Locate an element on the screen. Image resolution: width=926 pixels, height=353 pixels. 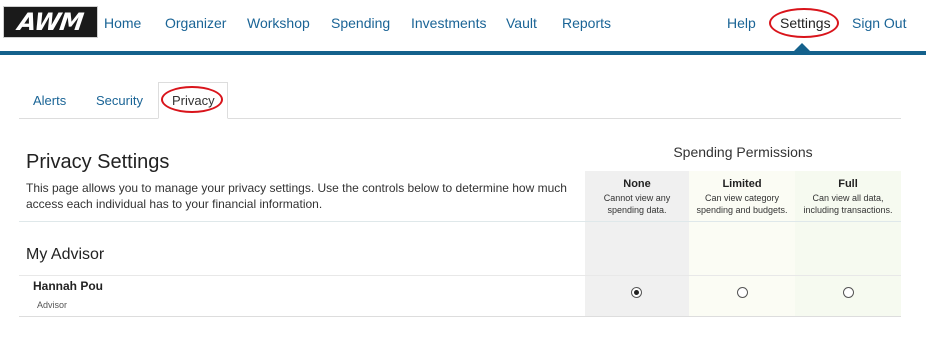
column-limited-title: Limited is located at coordinates (742, 184).